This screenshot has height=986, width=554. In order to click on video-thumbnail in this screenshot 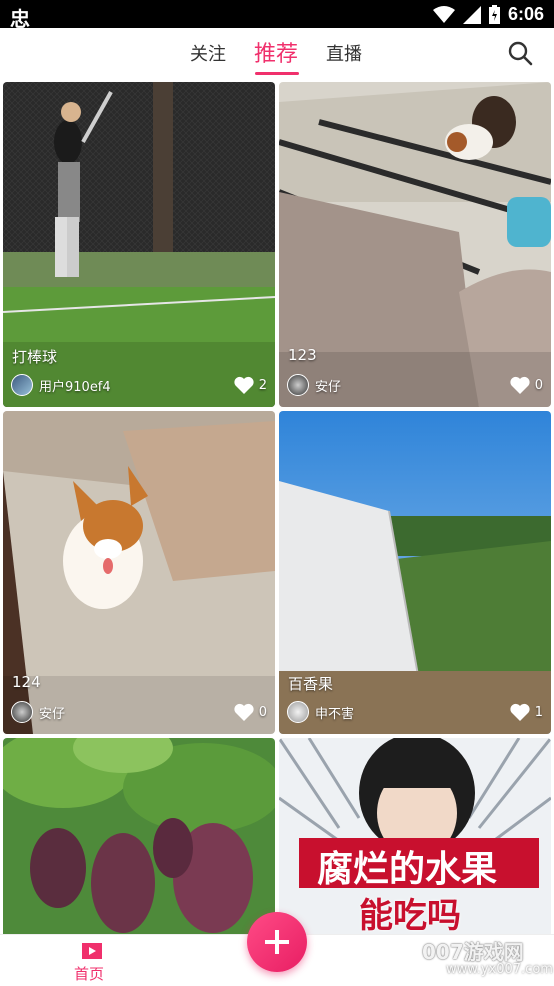, I will do `click(139, 836)`.